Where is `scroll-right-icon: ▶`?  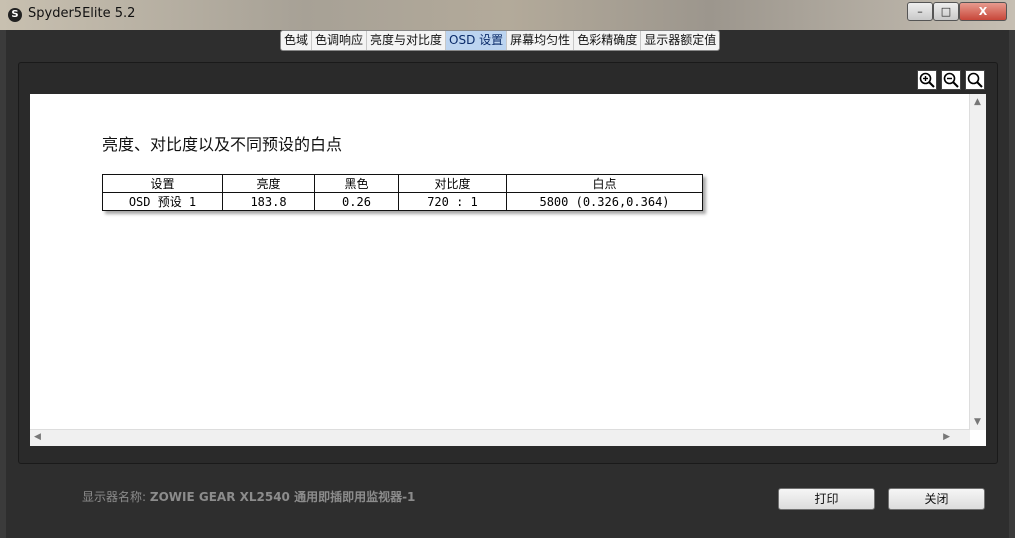
scroll-right-icon: ▶ is located at coordinates (946, 437).